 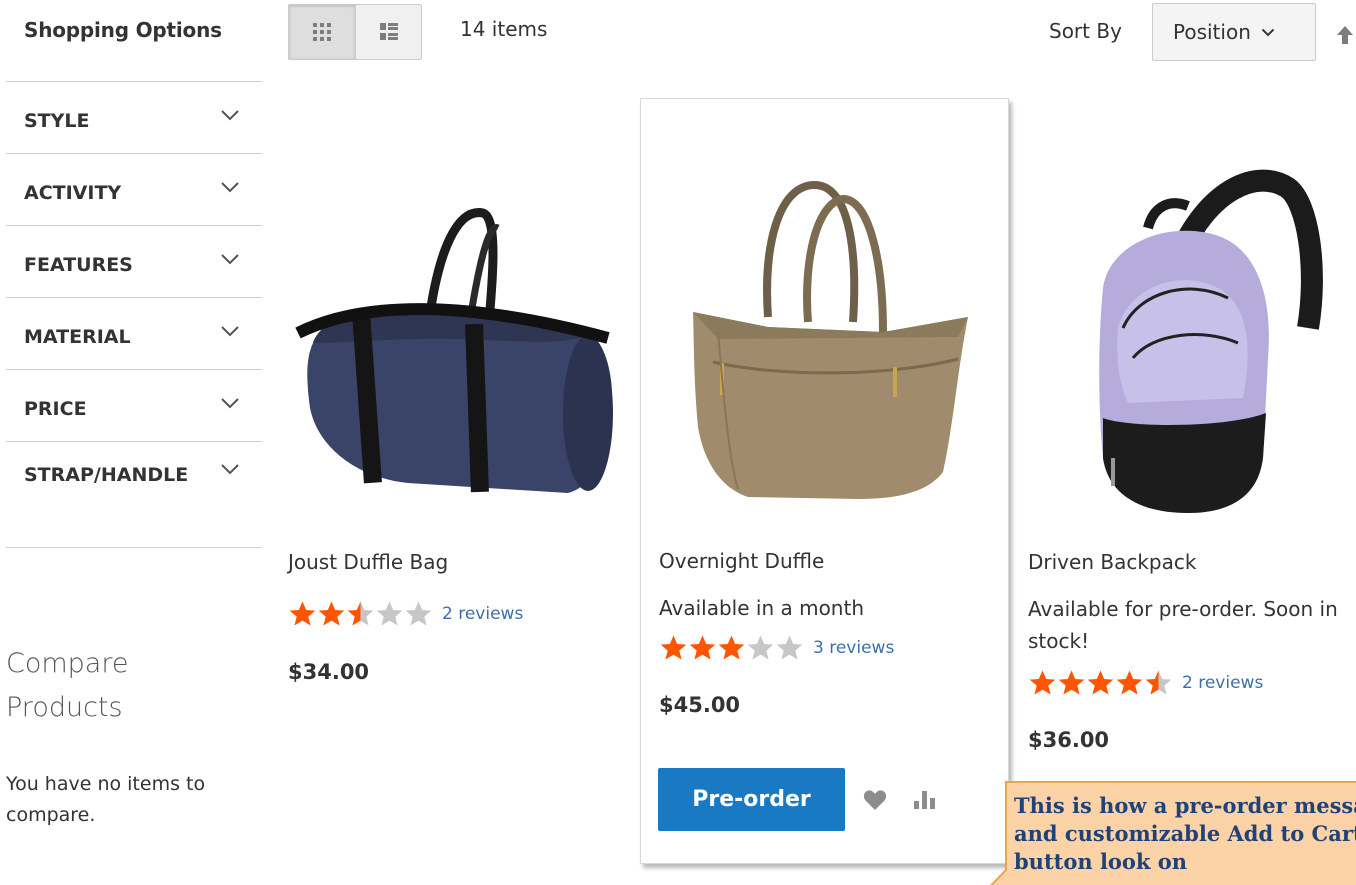 I want to click on view-mode-switcher, so click(x=355, y=32).